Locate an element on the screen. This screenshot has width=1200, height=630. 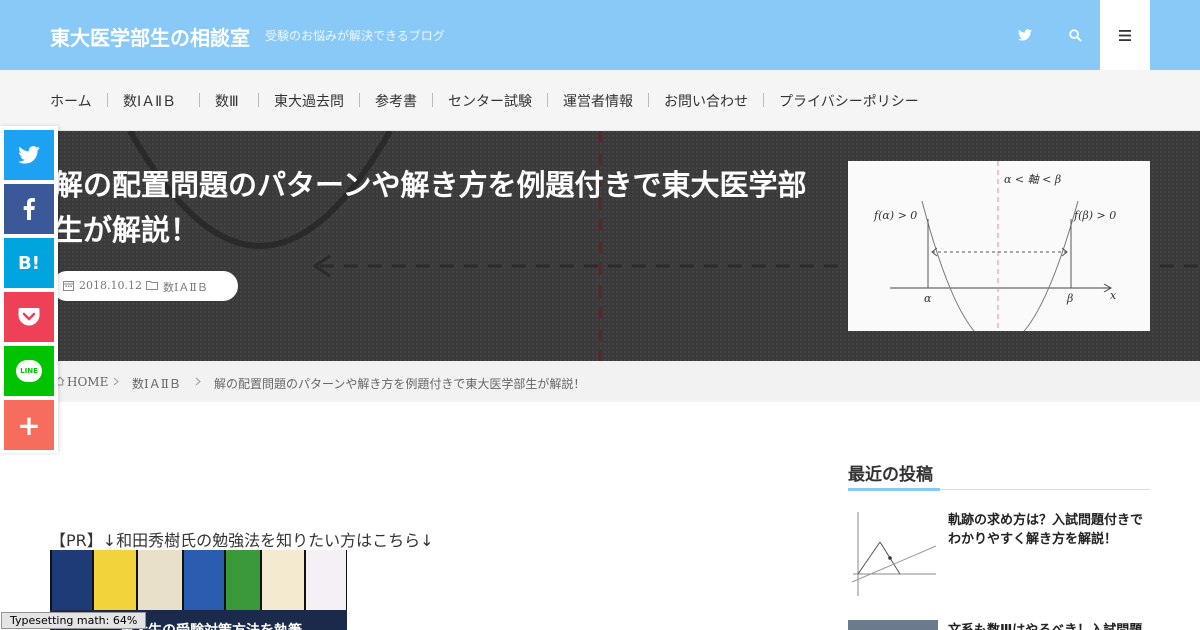
mathjax-status: Typesetting math: 64% is located at coordinates (74, 620).